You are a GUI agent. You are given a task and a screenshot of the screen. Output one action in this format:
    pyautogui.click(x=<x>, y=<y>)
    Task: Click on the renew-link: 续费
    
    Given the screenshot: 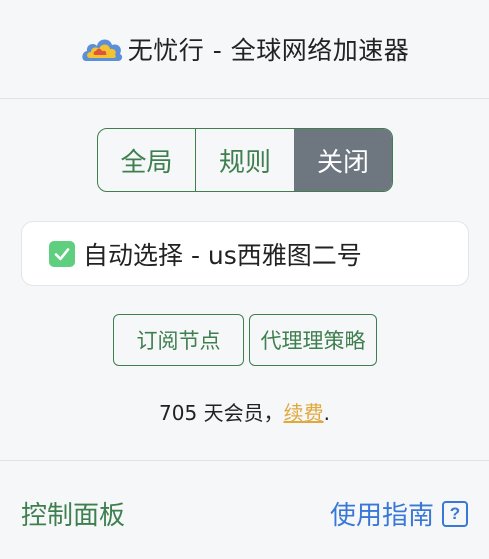 What is the action you would take?
    pyautogui.click(x=304, y=413)
    